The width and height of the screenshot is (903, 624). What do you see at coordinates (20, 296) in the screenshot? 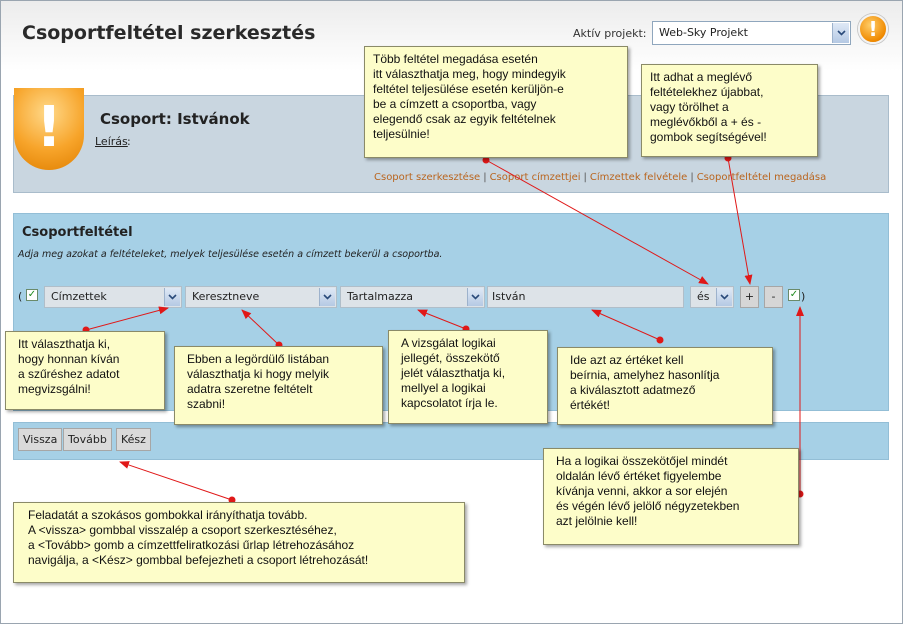
I see `open-paren: (` at bounding box center [20, 296].